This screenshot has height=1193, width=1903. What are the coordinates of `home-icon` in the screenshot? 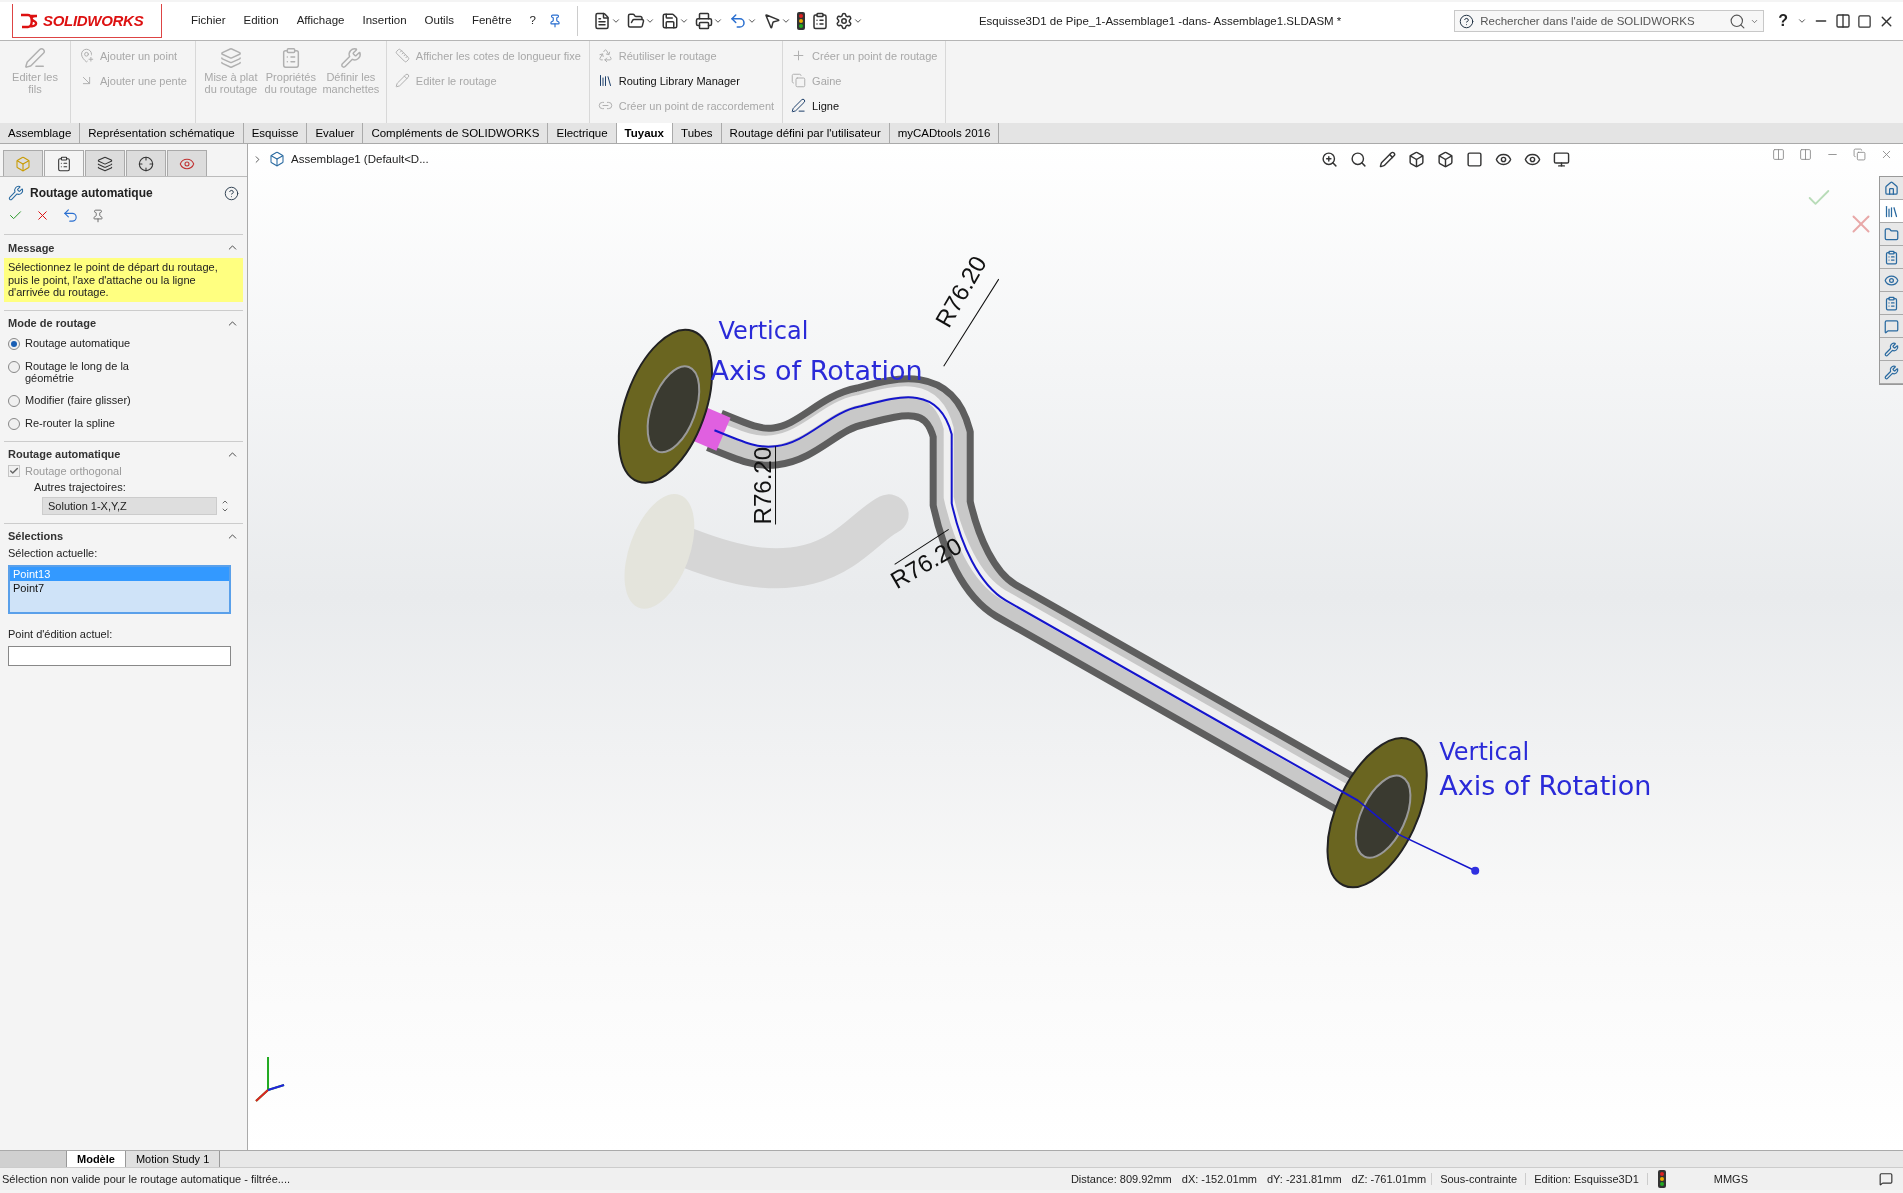 It's located at (1891, 188).